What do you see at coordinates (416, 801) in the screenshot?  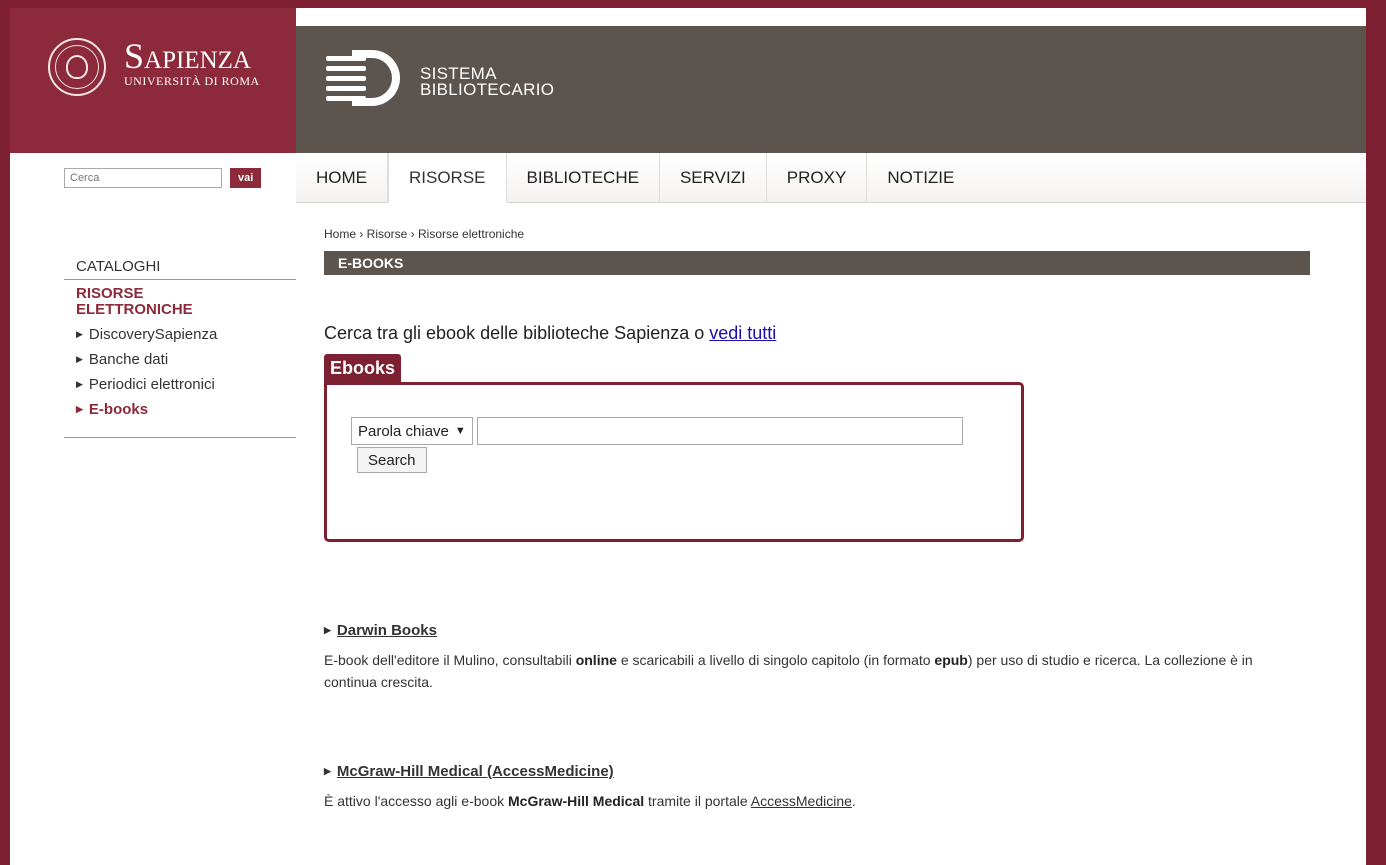 I see `desc-text: È attivo l'accesso agli e-book` at bounding box center [416, 801].